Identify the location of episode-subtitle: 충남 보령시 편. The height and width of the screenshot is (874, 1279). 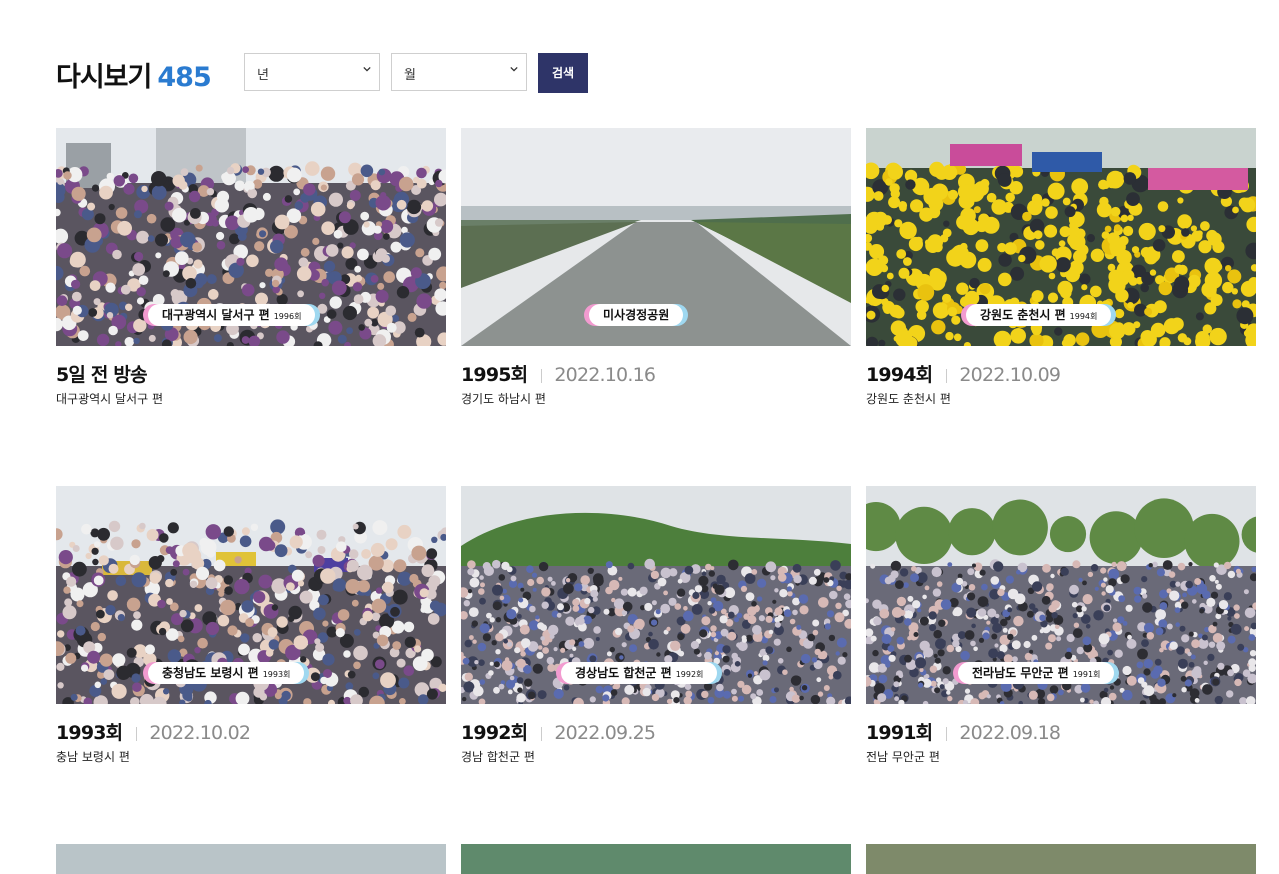
(93, 756).